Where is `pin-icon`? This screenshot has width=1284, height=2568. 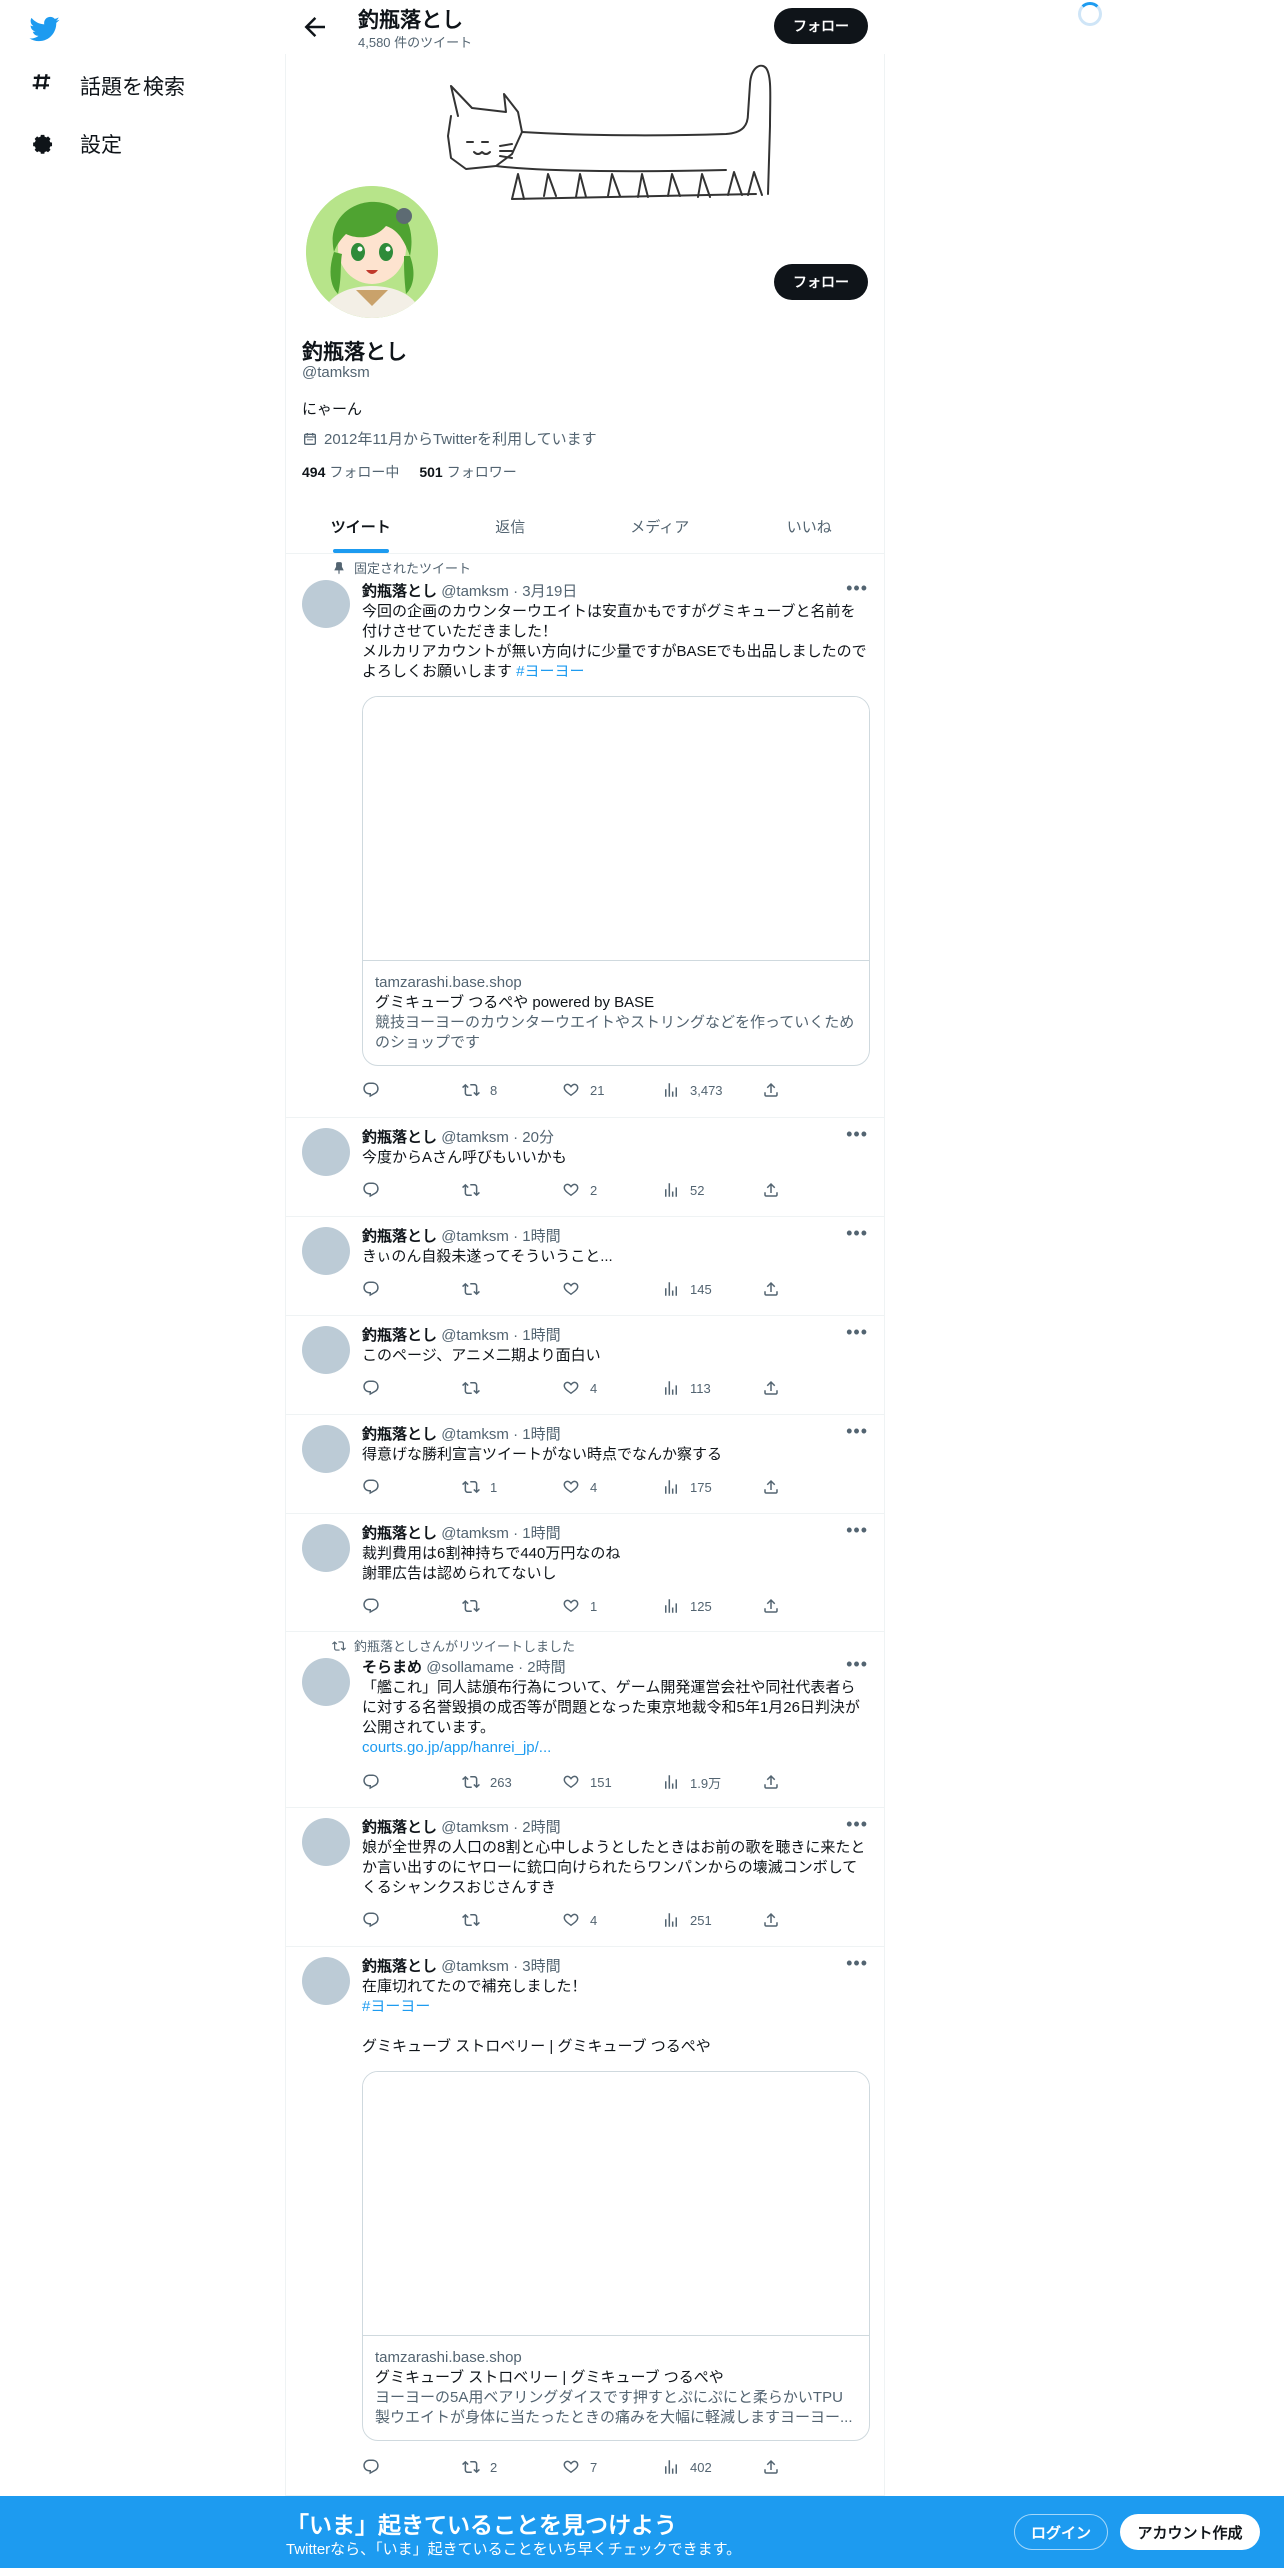
pin-icon is located at coordinates (339, 568).